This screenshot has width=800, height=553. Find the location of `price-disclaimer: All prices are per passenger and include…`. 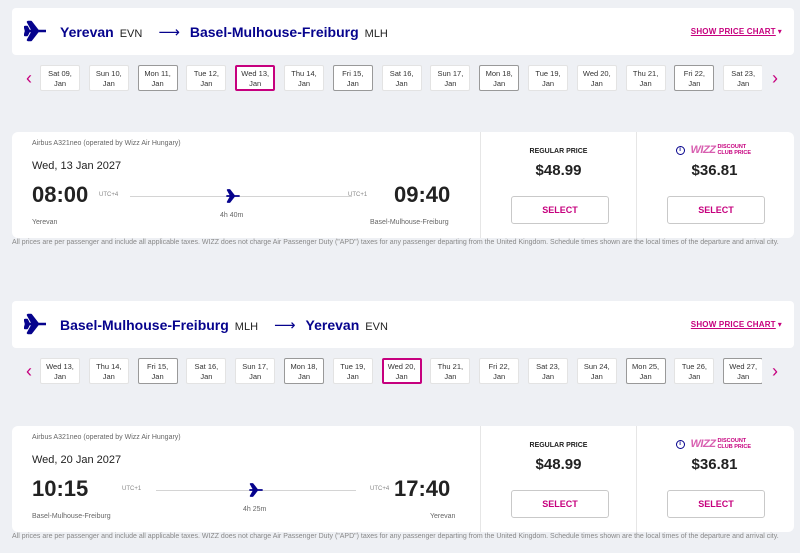

price-disclaimer: All prices are per passenger and include… is located at coordinates (395, 536).